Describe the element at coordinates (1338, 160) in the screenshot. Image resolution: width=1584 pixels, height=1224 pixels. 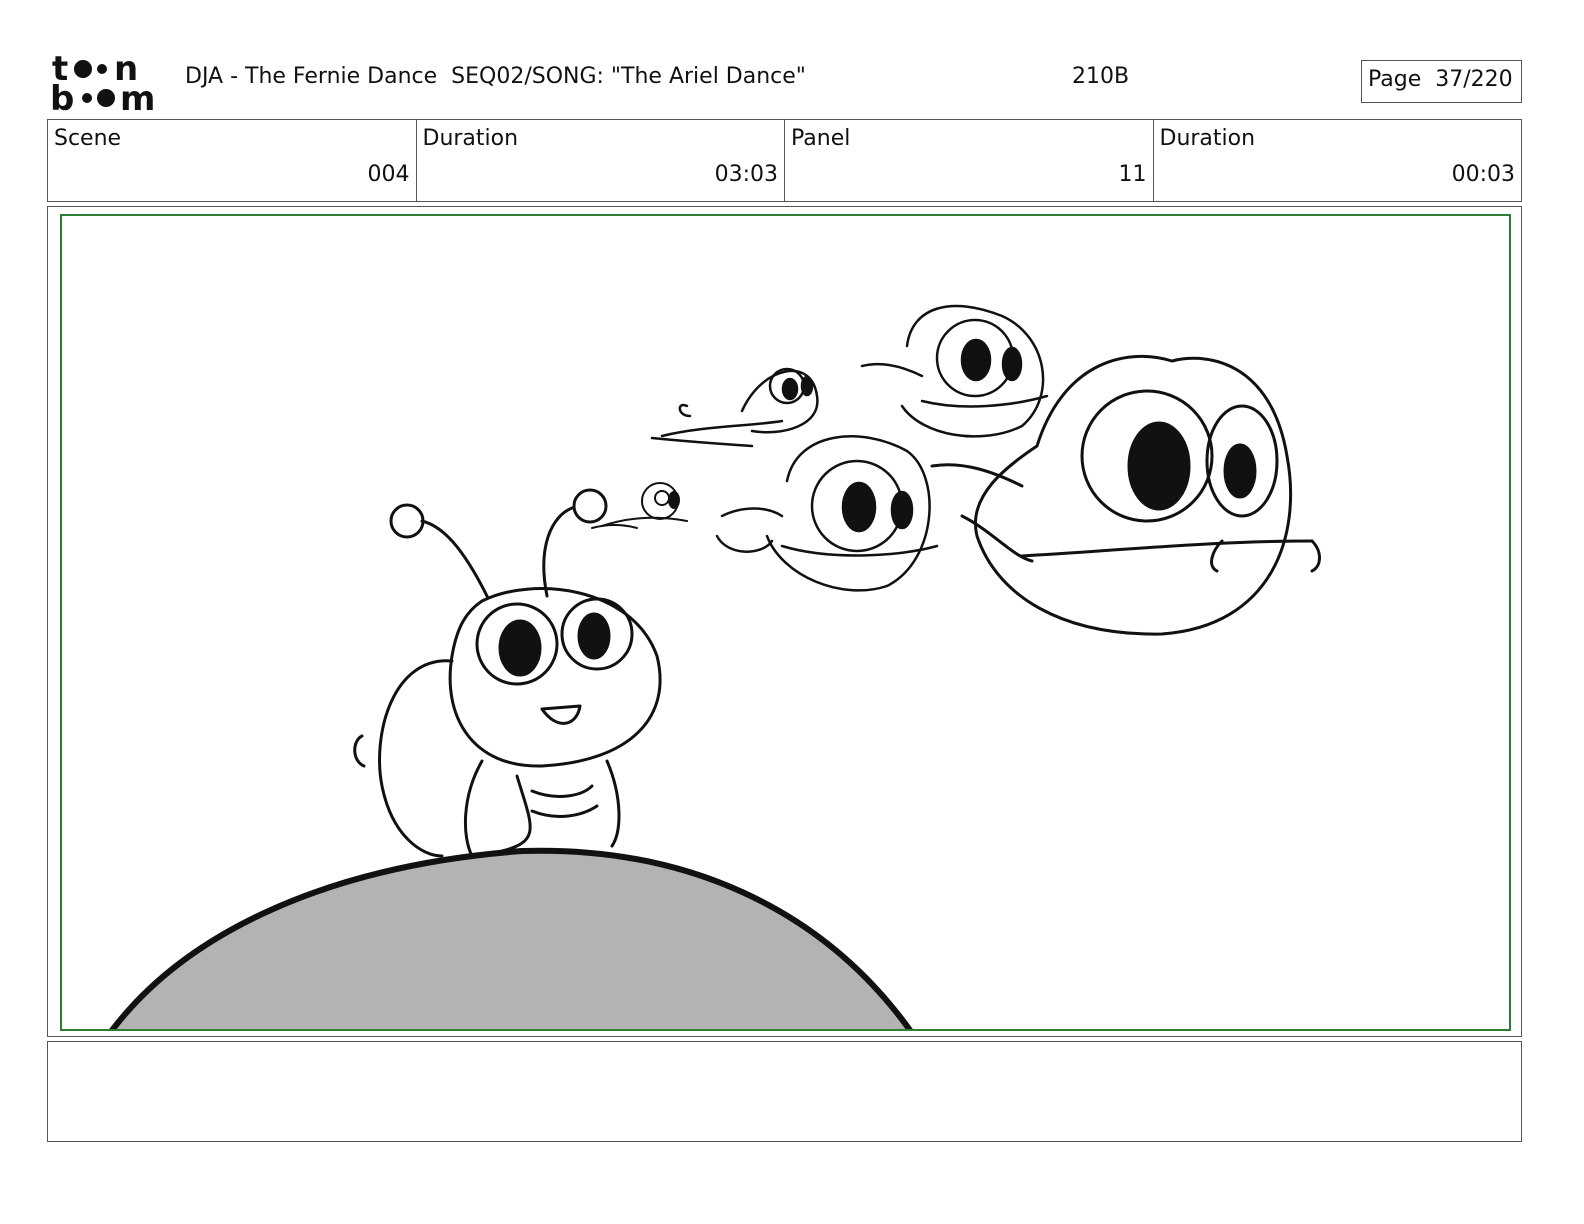
I see `panel-duration-cell: Duration 00:03` at that location.